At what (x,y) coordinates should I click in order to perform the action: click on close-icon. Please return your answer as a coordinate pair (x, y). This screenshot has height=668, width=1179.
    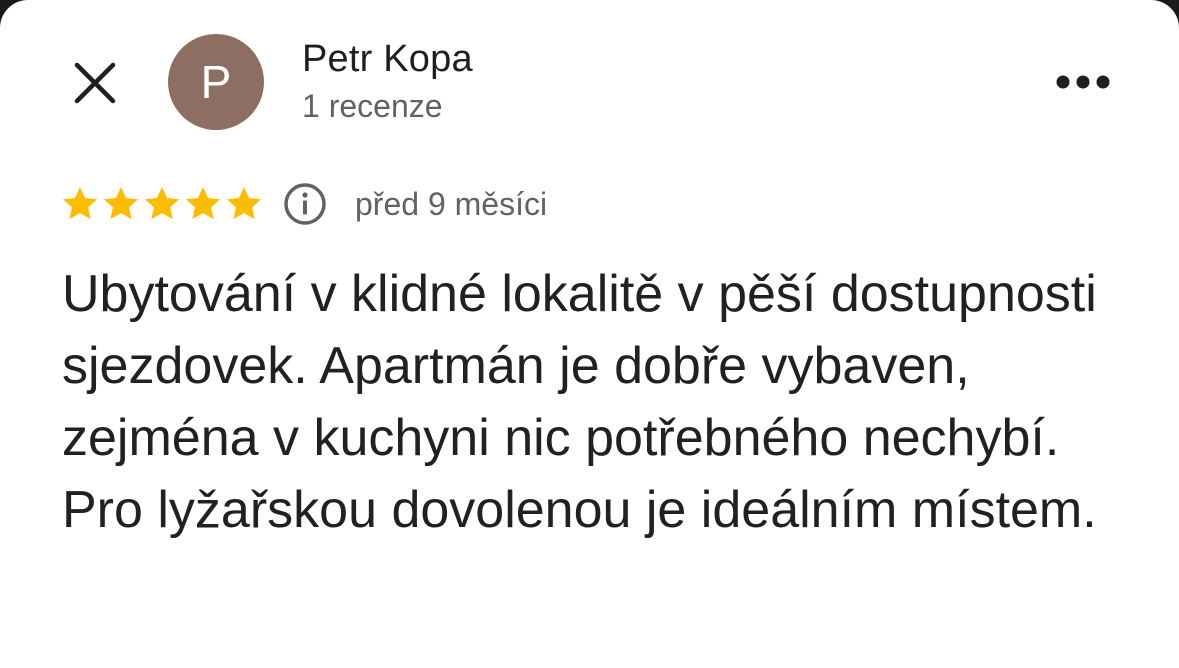
    Looking at the image, I should click on (95, 83).